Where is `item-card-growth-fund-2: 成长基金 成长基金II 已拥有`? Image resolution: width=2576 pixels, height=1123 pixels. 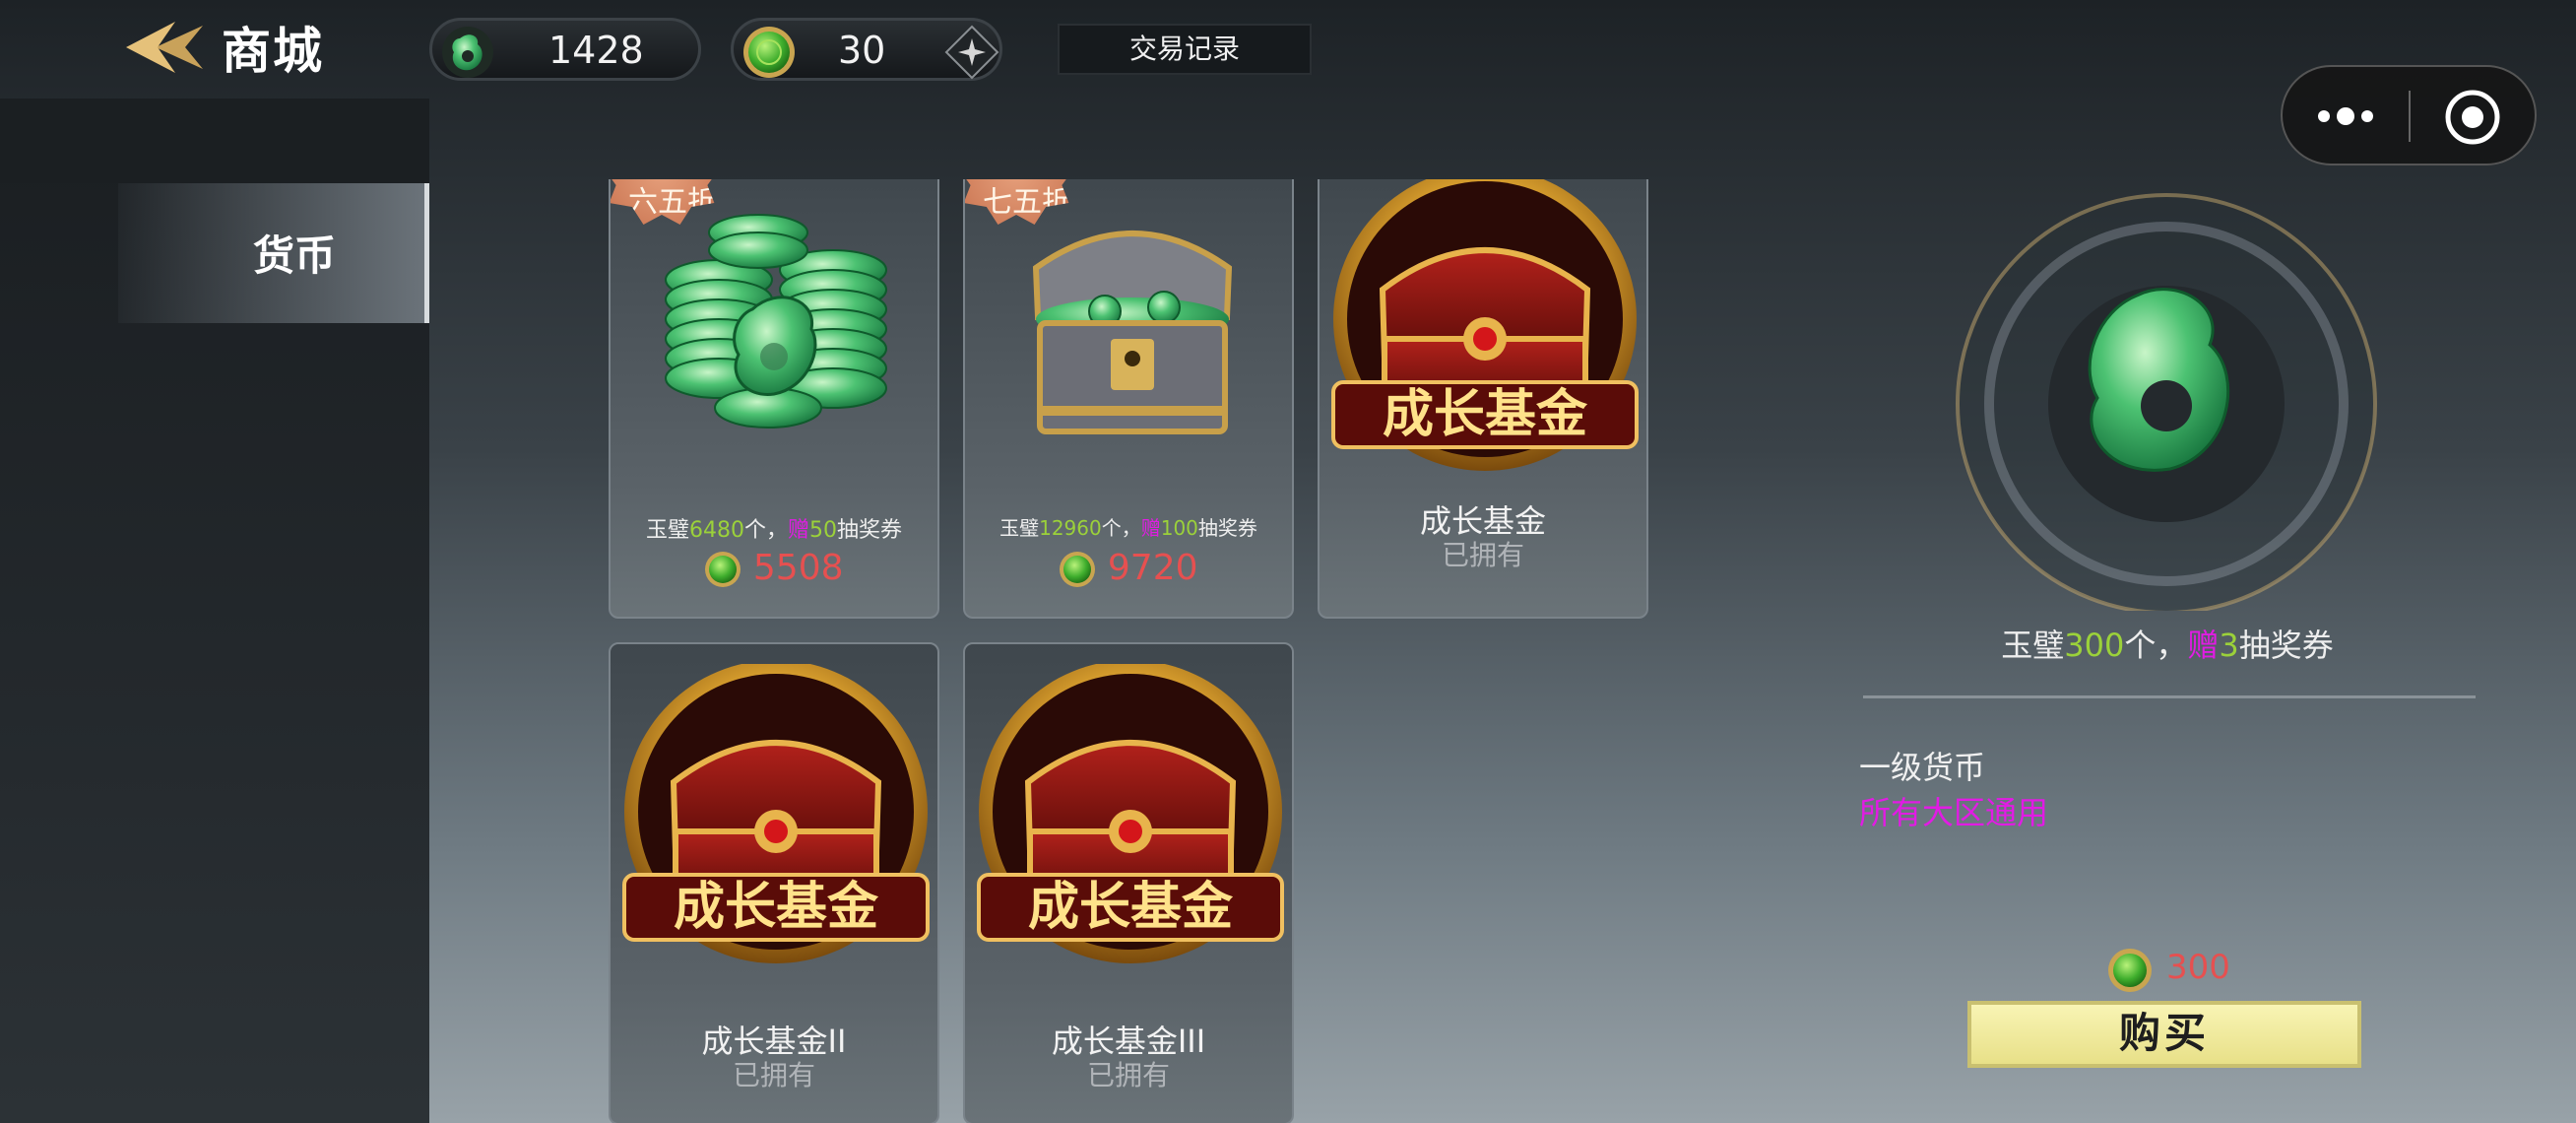 item-card-growth-fund-2: 成长基金 成长基金II 已拥有 is located at coordinates (774, 882).